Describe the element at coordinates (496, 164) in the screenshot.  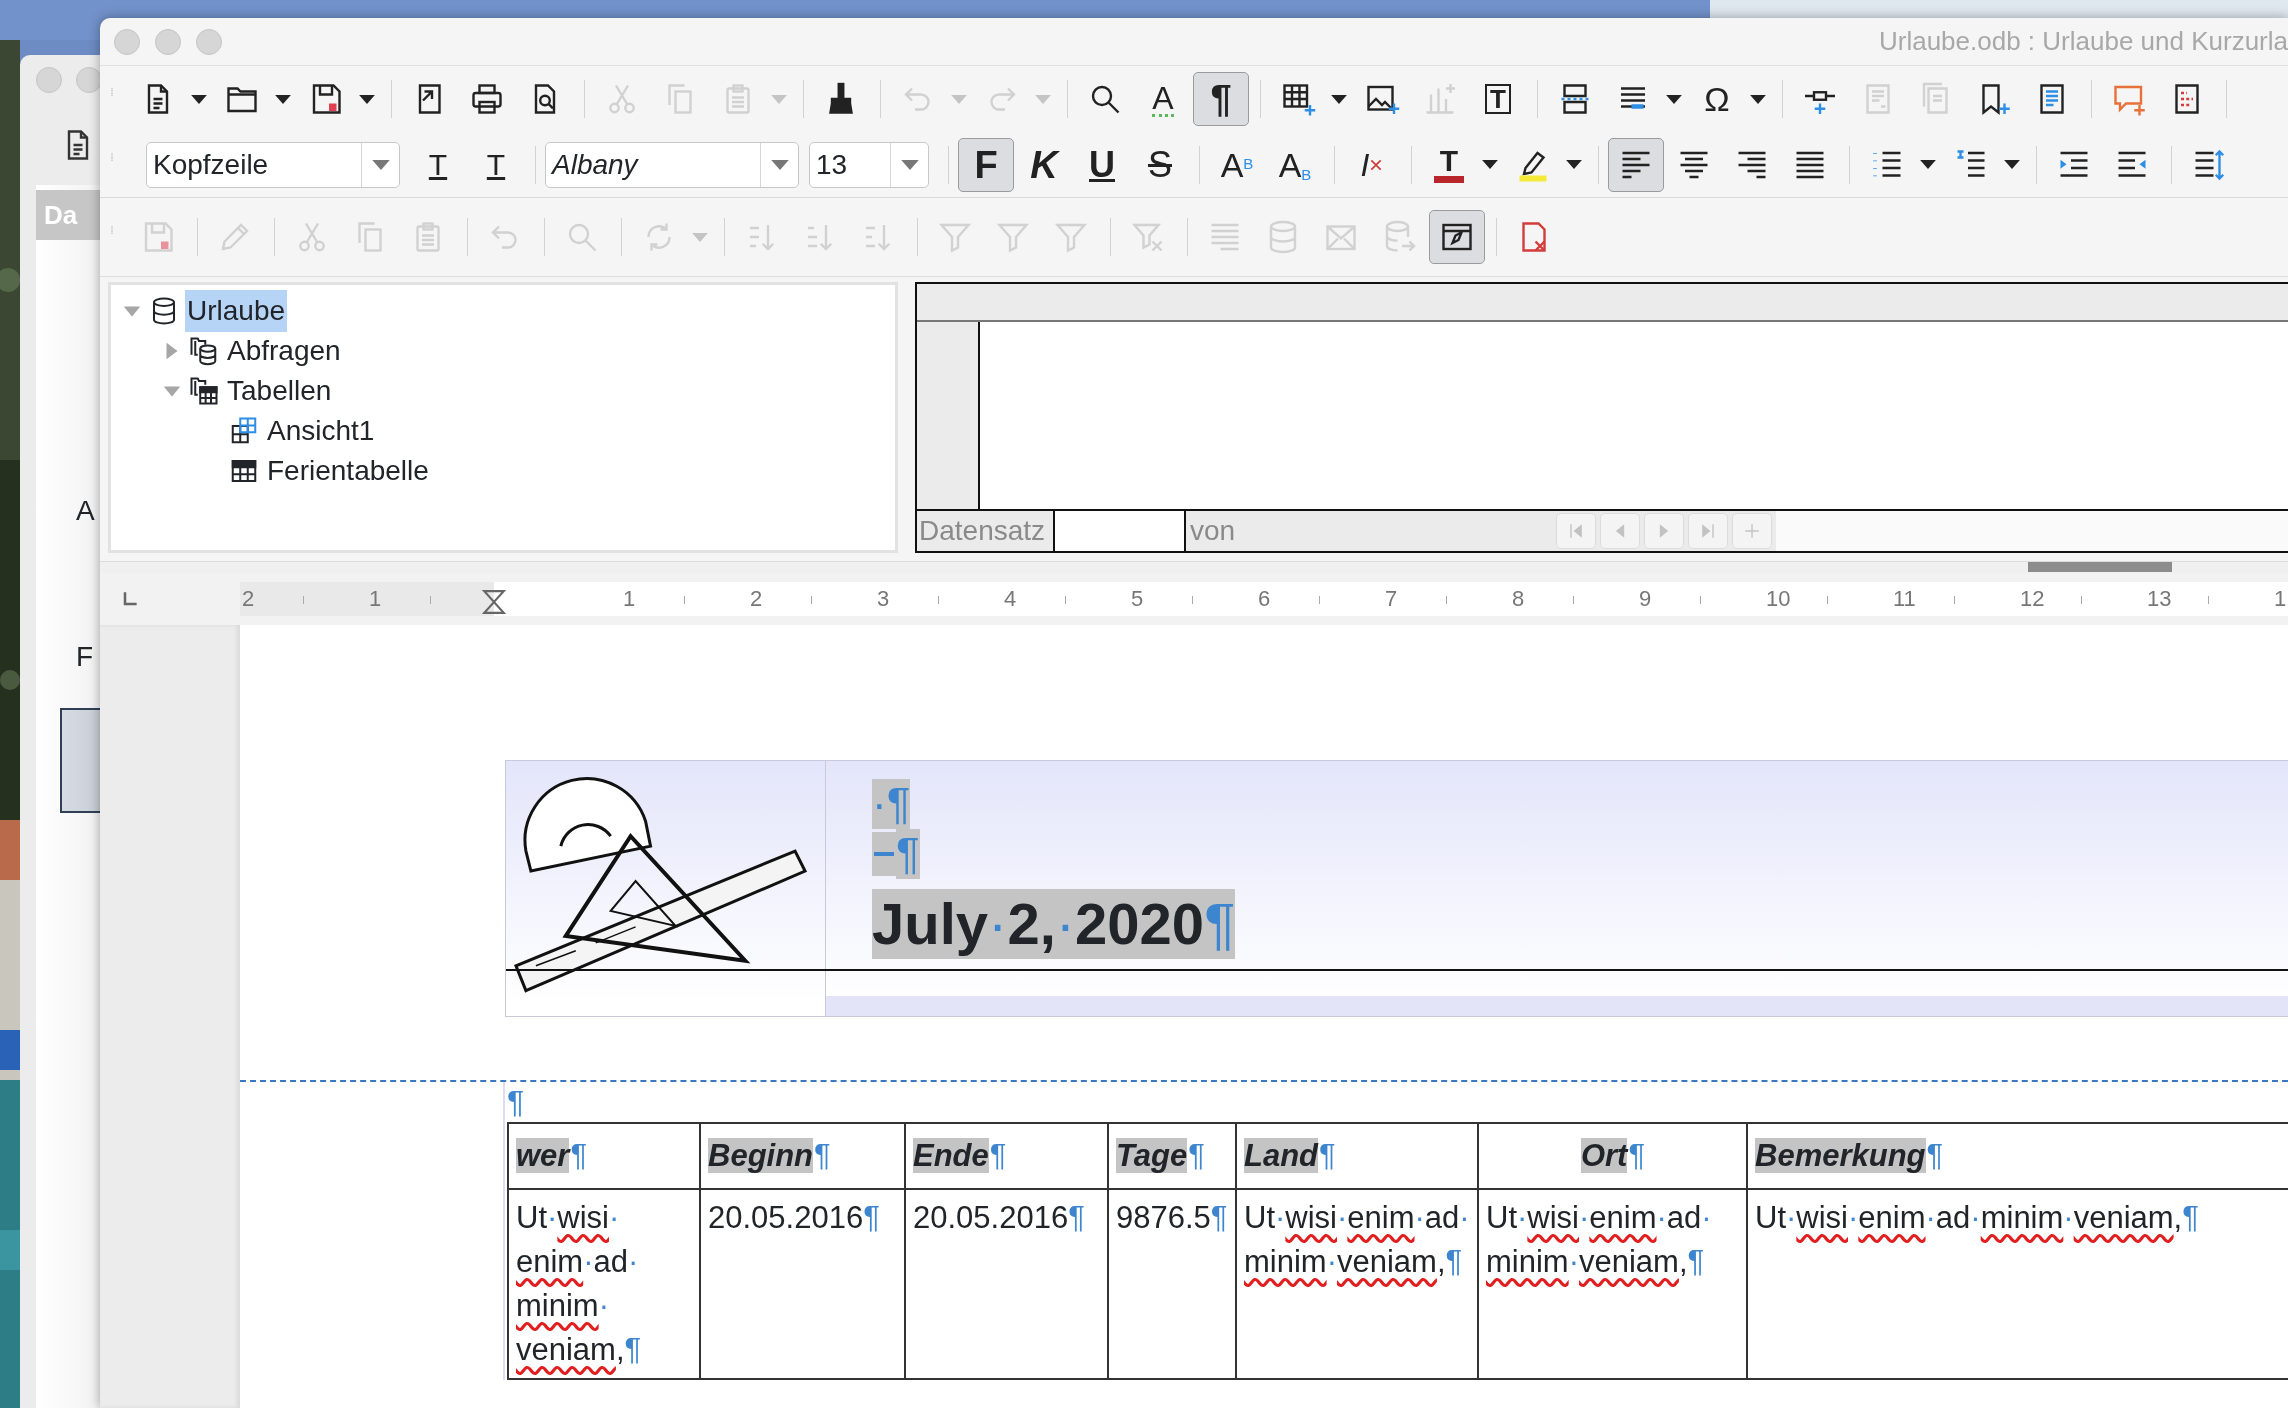
I see `new-style-button: T` at that location.